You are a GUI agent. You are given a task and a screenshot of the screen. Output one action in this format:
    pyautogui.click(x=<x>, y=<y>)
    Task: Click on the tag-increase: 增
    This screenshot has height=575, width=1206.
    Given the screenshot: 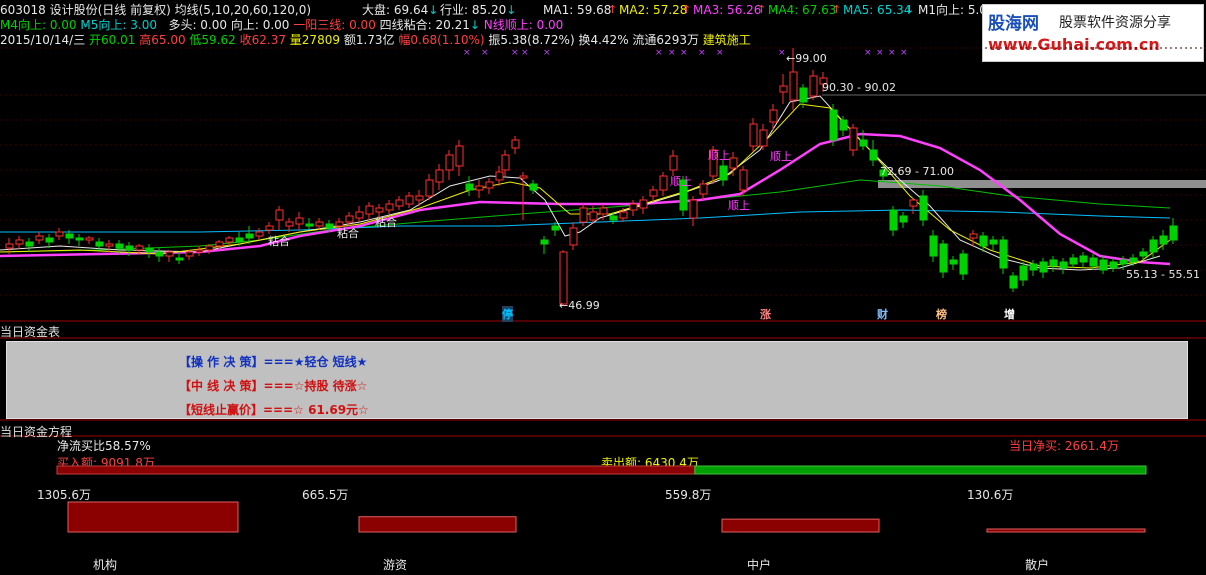 What is the action you would take?
    pyautogui.click(x=1009, y=314)
    